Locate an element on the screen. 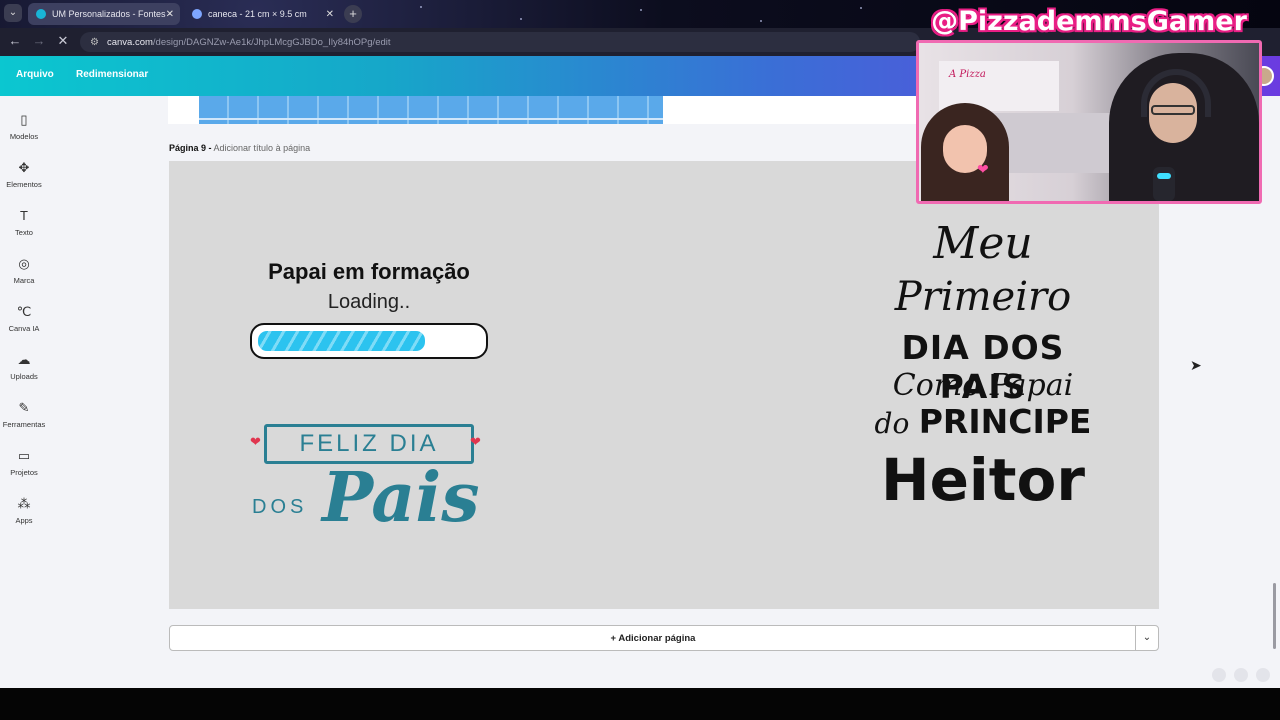  sidebar-item-ferramentas: ✎ Ferramentas is located at coordinates (24, 414).